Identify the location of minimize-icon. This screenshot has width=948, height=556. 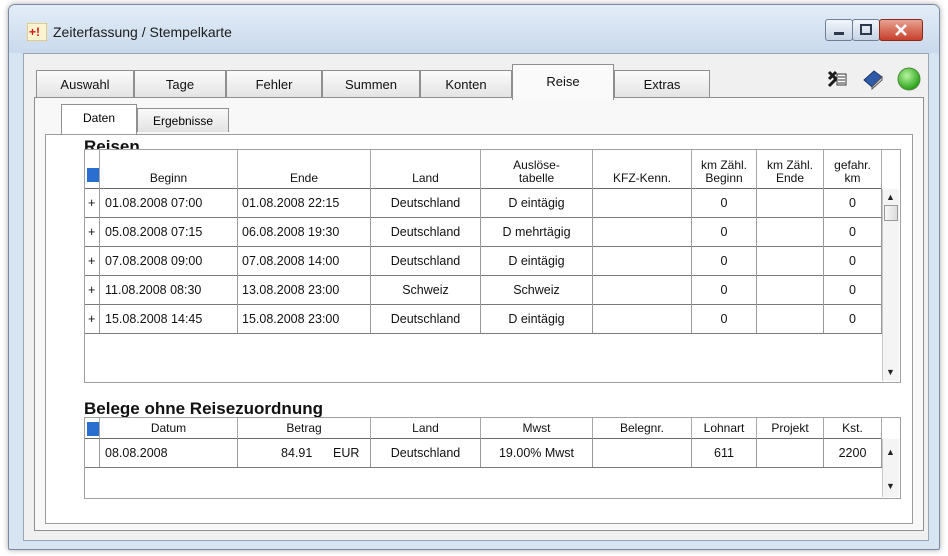
(839, 33).